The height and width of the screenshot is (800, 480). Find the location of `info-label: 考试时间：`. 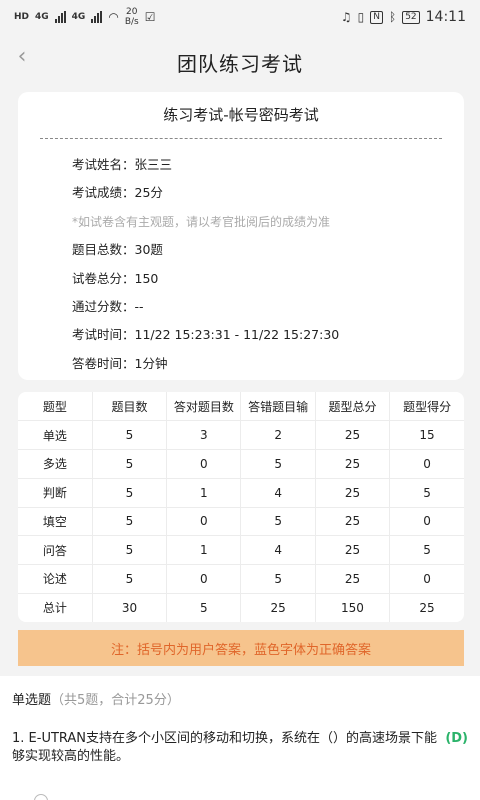

info-label: 考试时间： is located at coordinates (103, 335).